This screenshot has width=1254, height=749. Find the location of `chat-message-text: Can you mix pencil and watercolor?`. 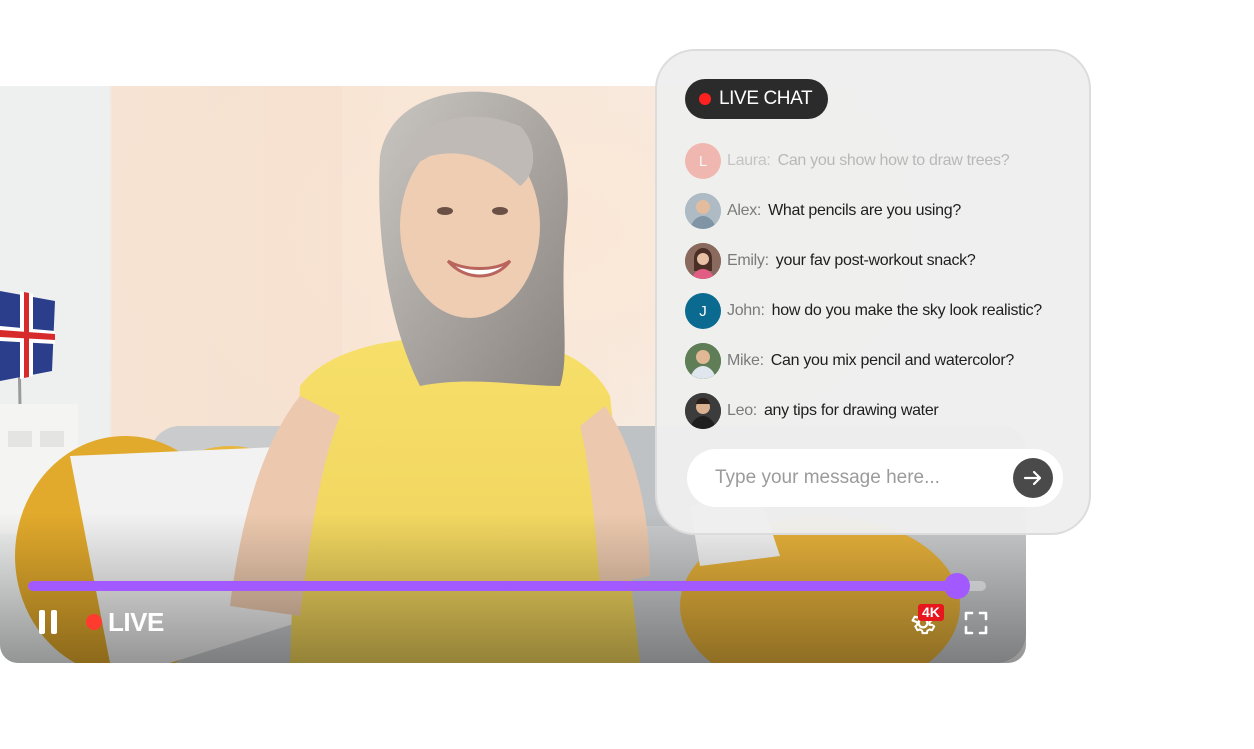

chat-message-text: Can you mix pencil and watercolor? is located at coordinates (892, 360).